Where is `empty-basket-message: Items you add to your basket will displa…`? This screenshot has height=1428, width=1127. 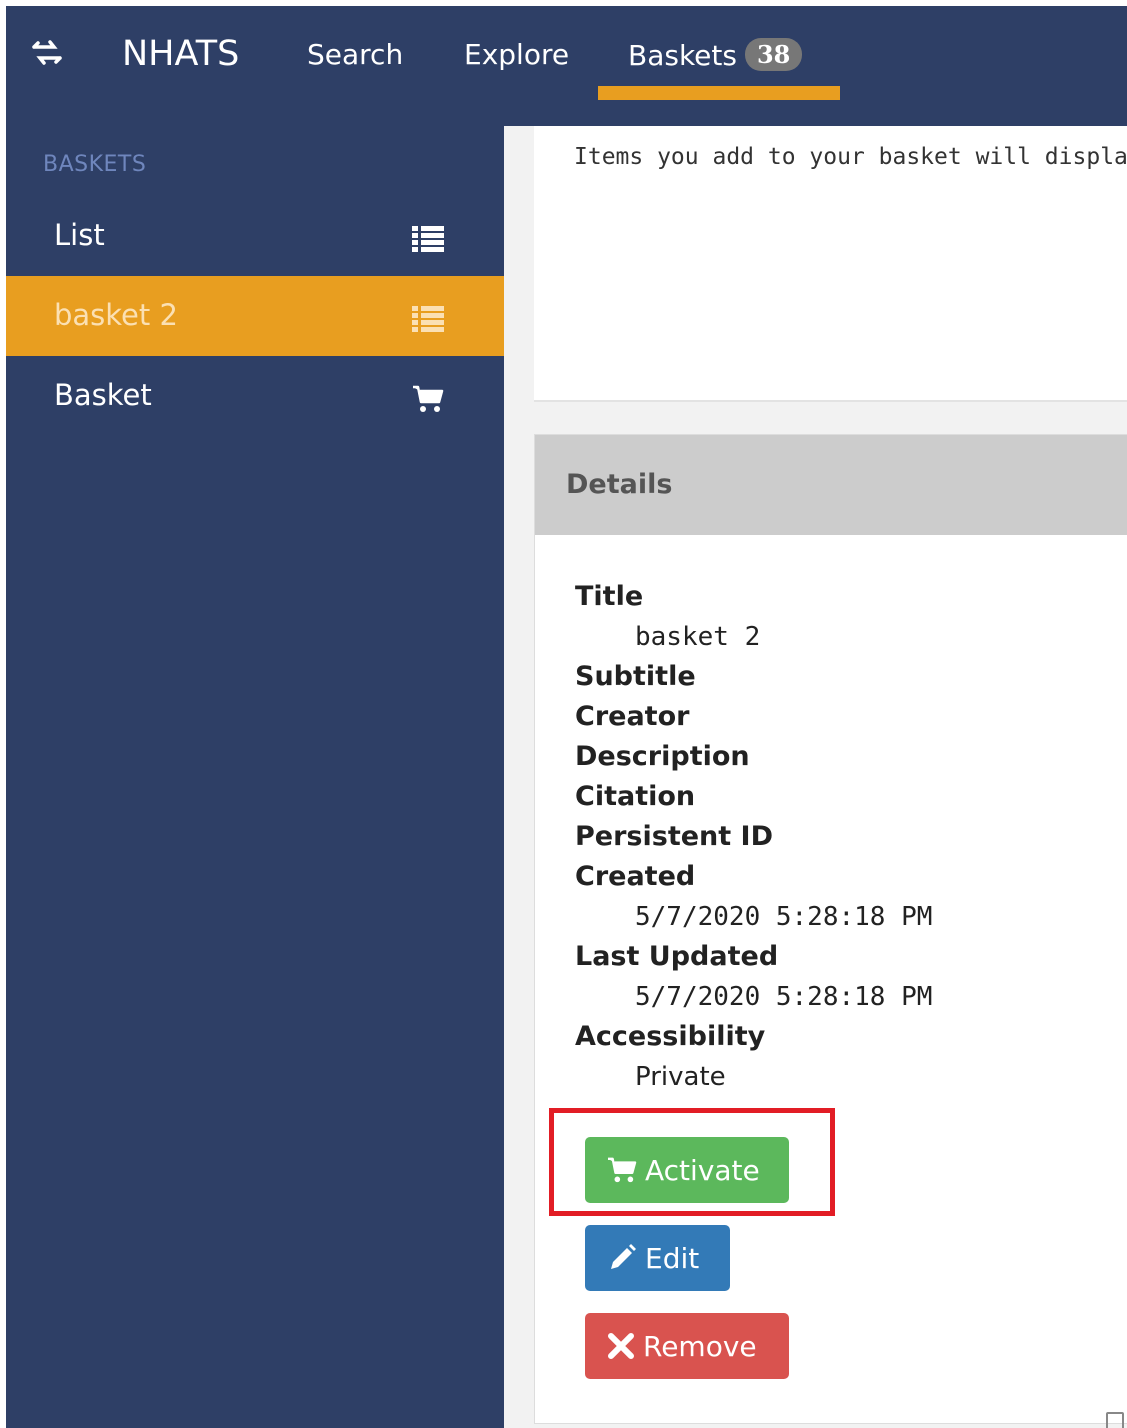 empty-basket-message: Items you add to your basket will displa… is located at coordinates (850, 157).